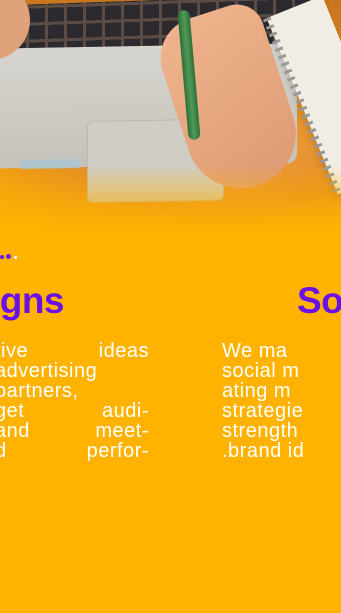 This screenshot has width=341, height=613. What do you see at coordinates (261, 371) in the screenshot?
I see `text-line: social m` at bounding box center [261, 371].